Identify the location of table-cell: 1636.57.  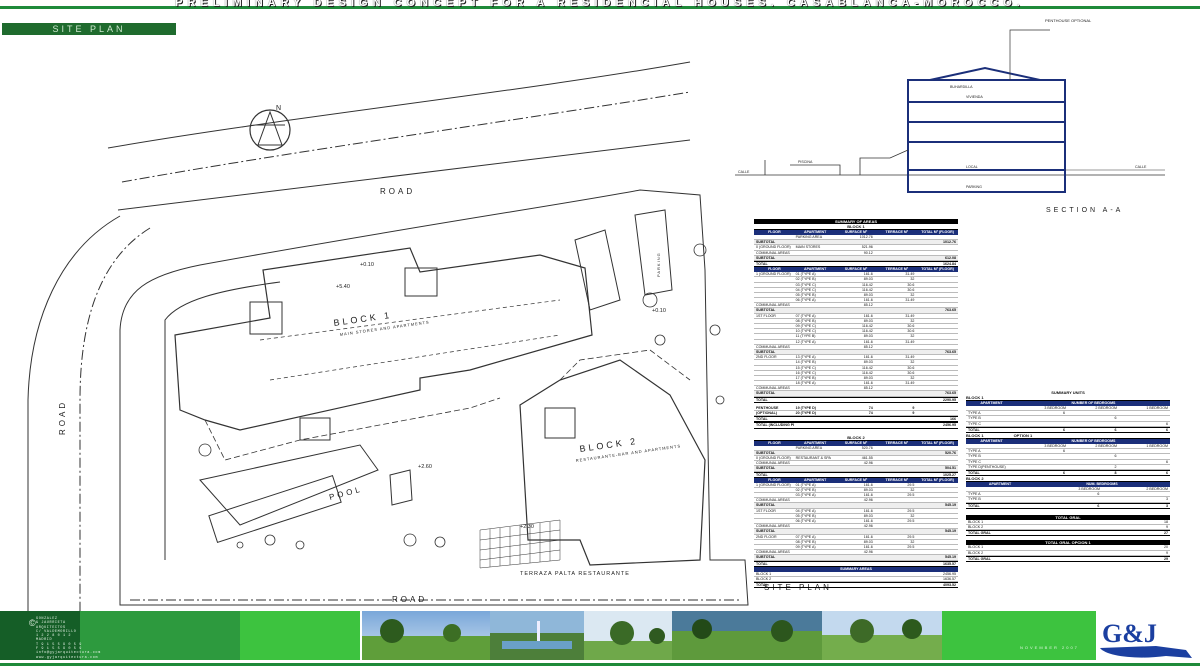
(949, 578).